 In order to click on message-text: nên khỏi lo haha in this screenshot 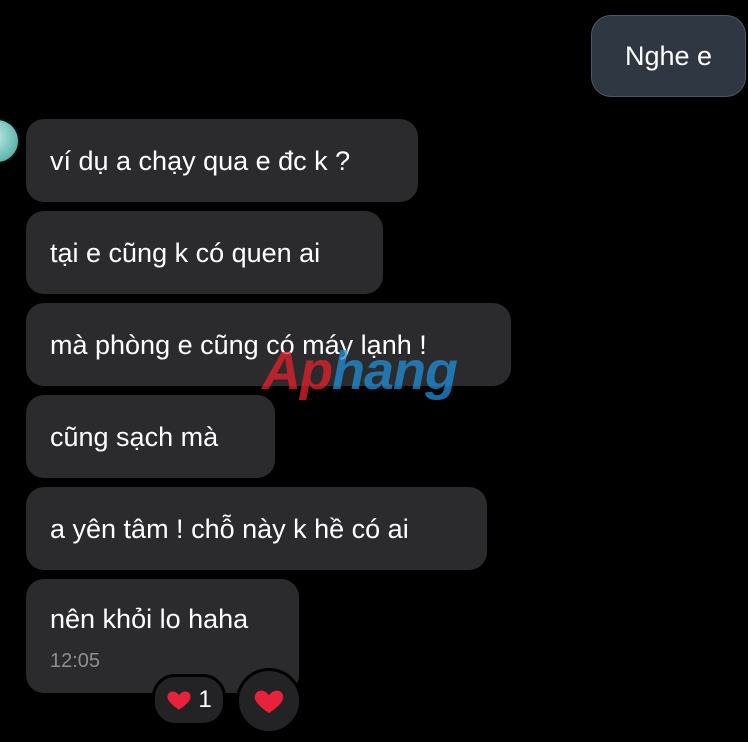, I will do `click(149, 619)`.